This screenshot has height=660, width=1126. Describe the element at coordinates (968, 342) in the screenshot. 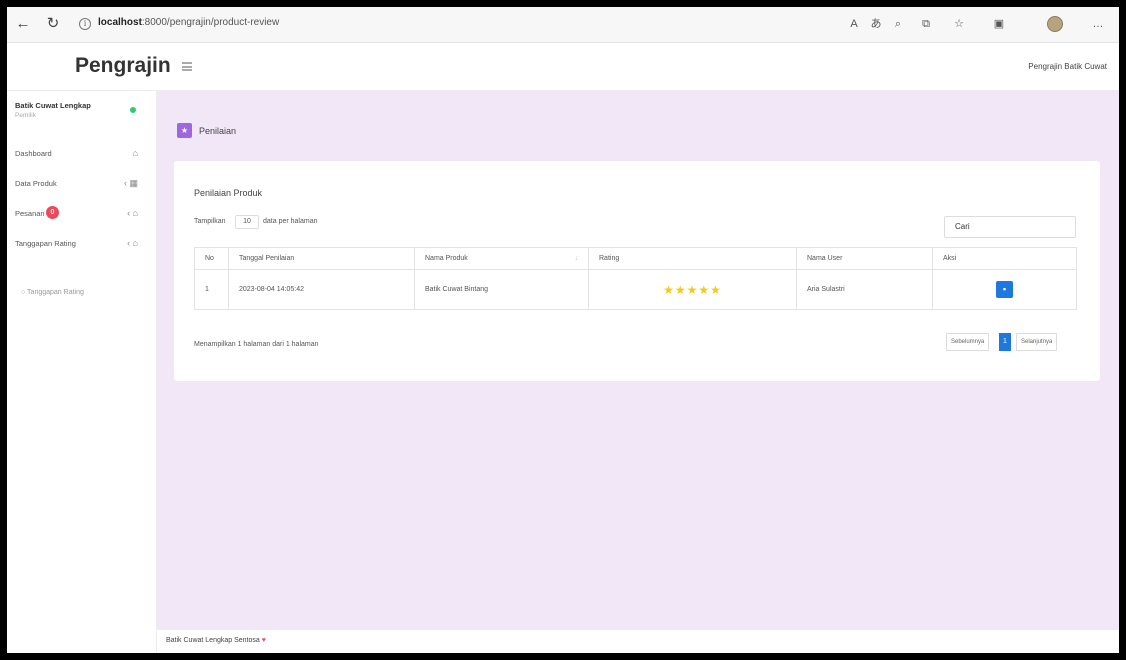

I see `pagination-prev: Sebelumnya` at that location.